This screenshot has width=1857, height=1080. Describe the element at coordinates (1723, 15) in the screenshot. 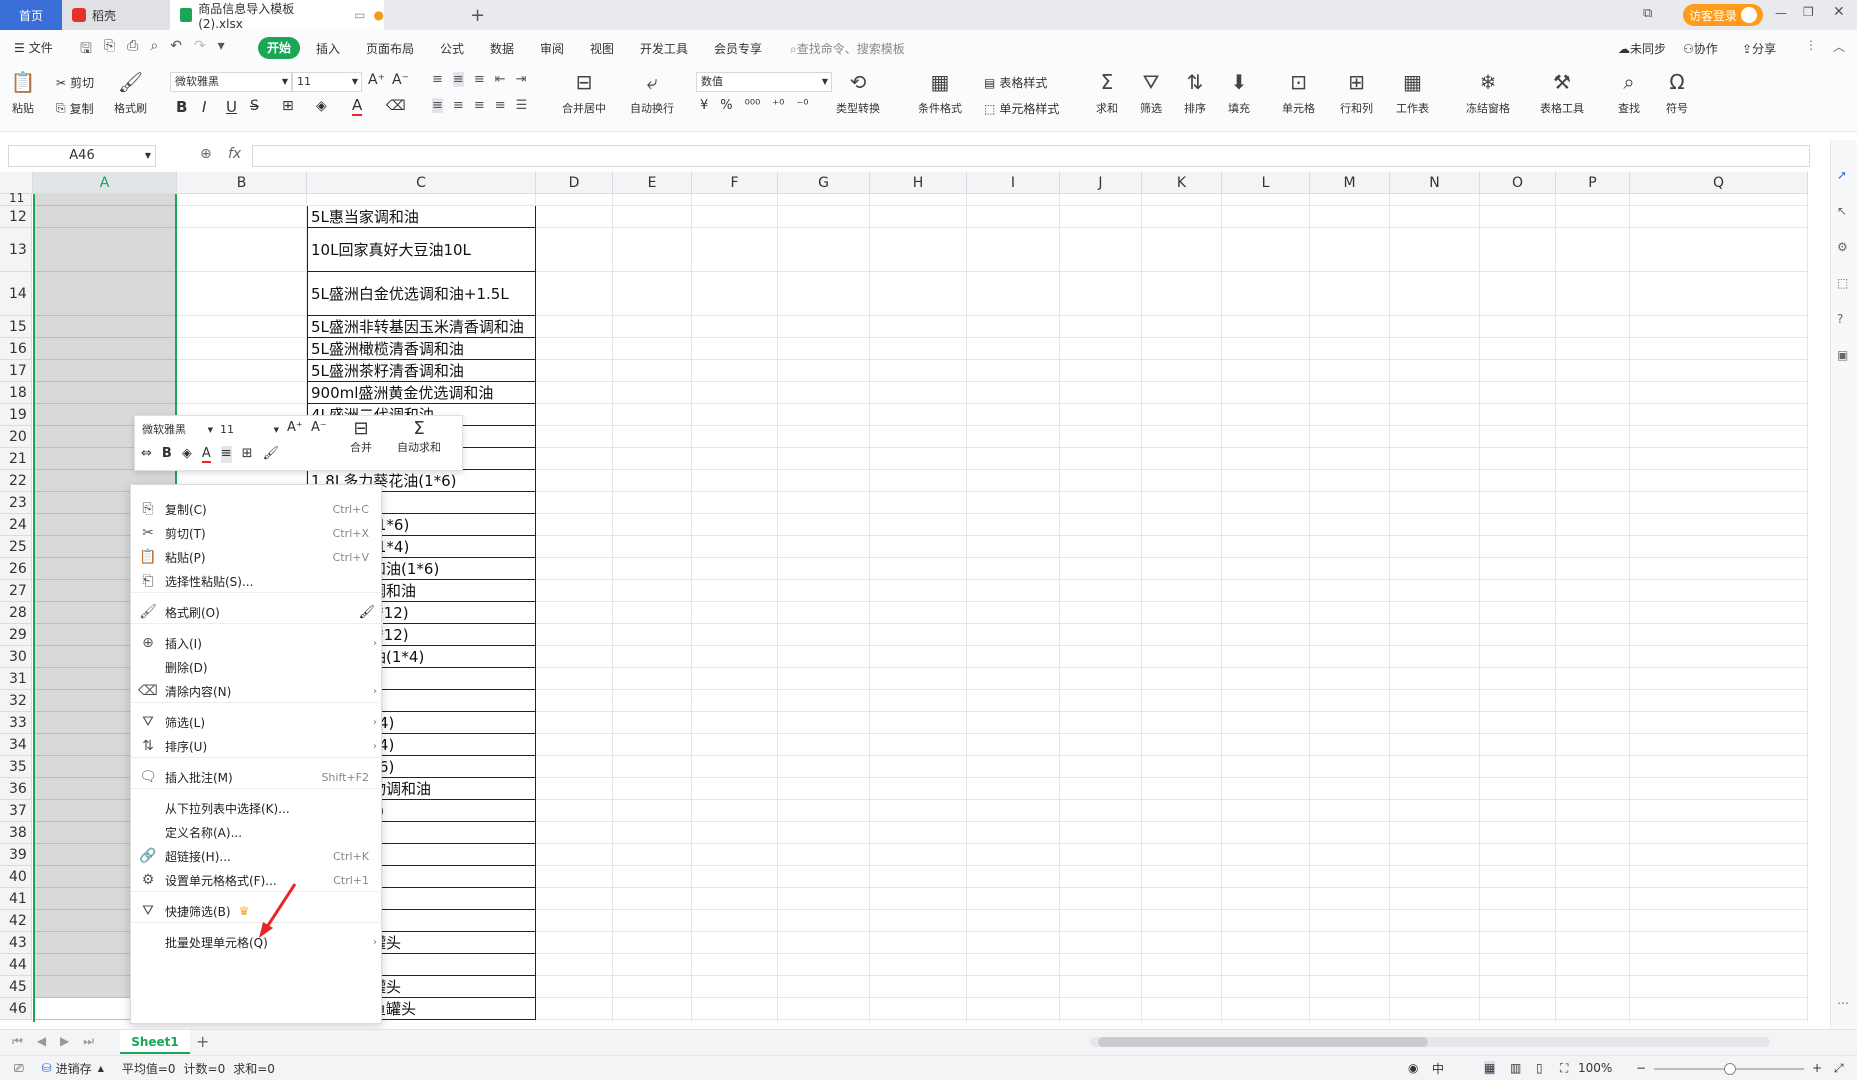

I see `login-button: 访客登录` at that location.